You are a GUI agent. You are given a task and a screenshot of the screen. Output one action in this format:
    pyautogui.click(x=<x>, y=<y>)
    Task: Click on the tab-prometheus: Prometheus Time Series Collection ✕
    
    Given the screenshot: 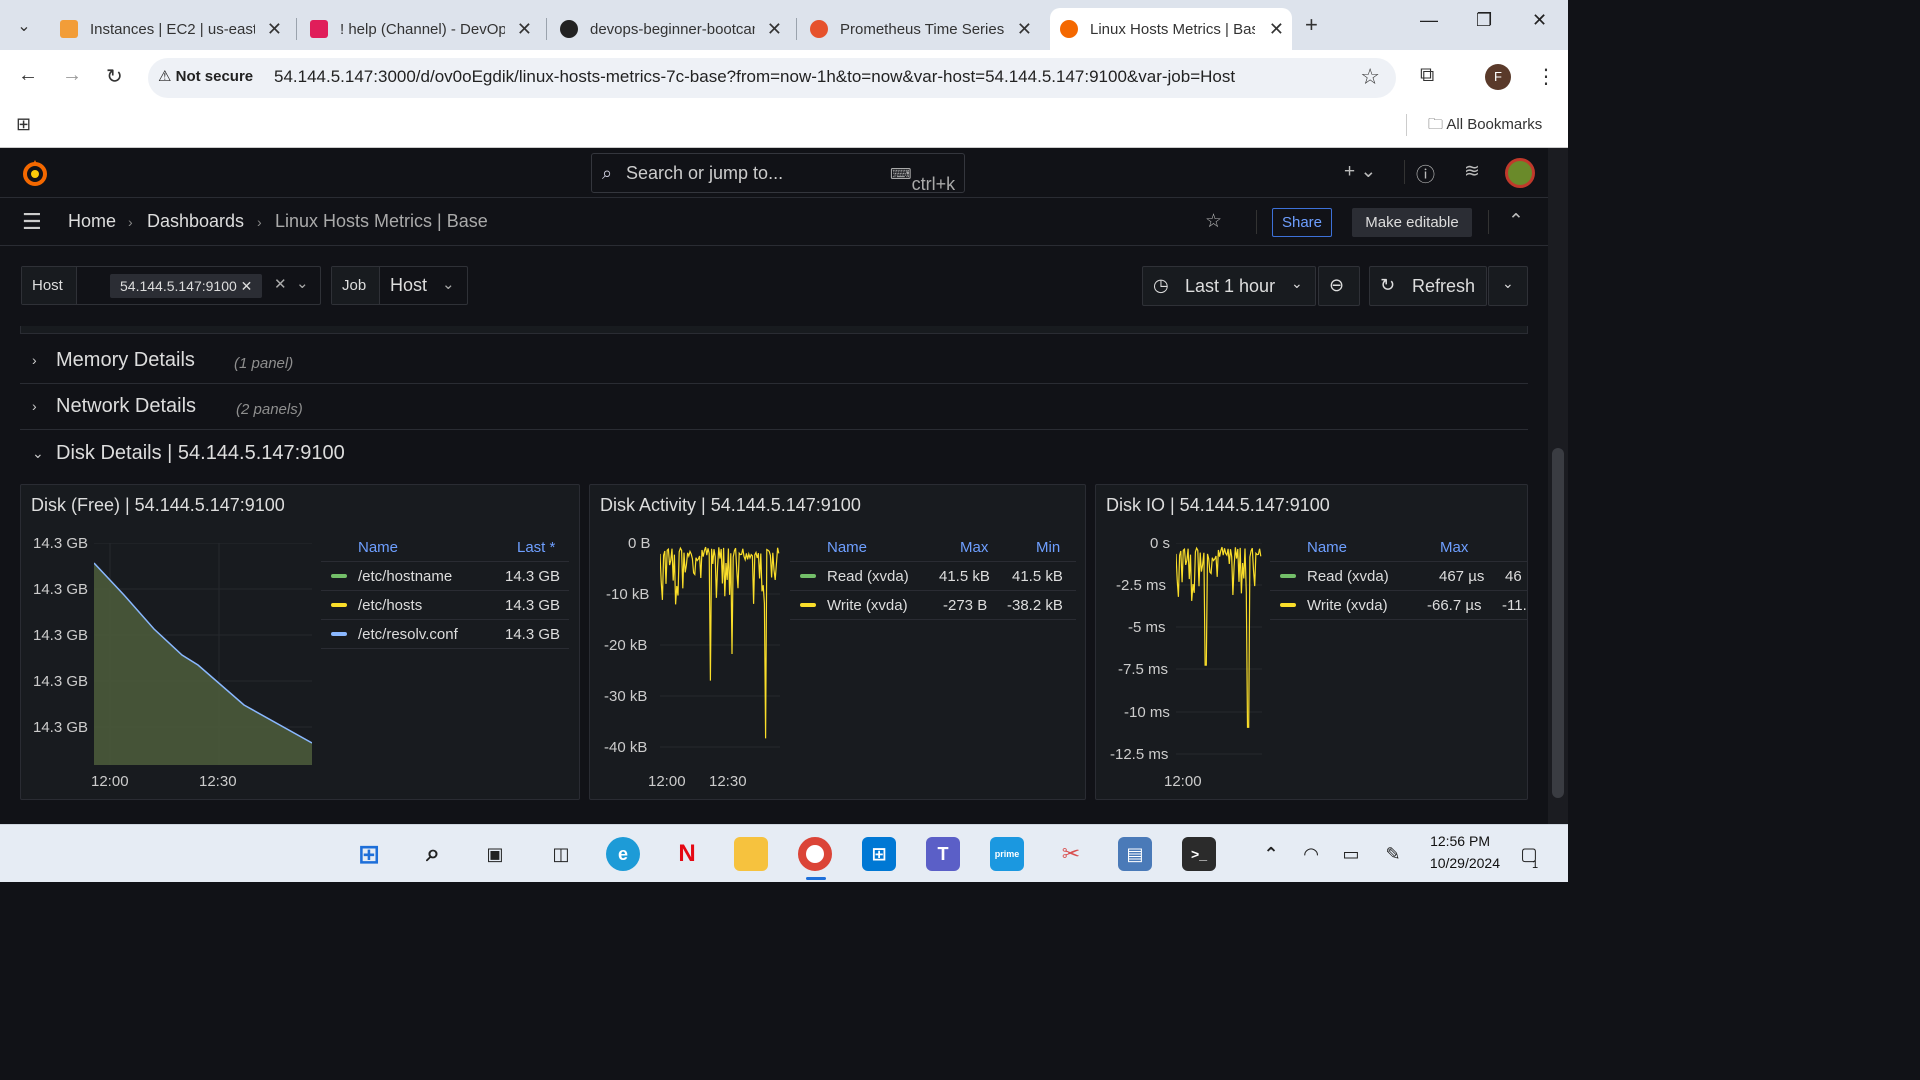 What is the action you would take?
    pyautogui.click(x=920, y=29)
    